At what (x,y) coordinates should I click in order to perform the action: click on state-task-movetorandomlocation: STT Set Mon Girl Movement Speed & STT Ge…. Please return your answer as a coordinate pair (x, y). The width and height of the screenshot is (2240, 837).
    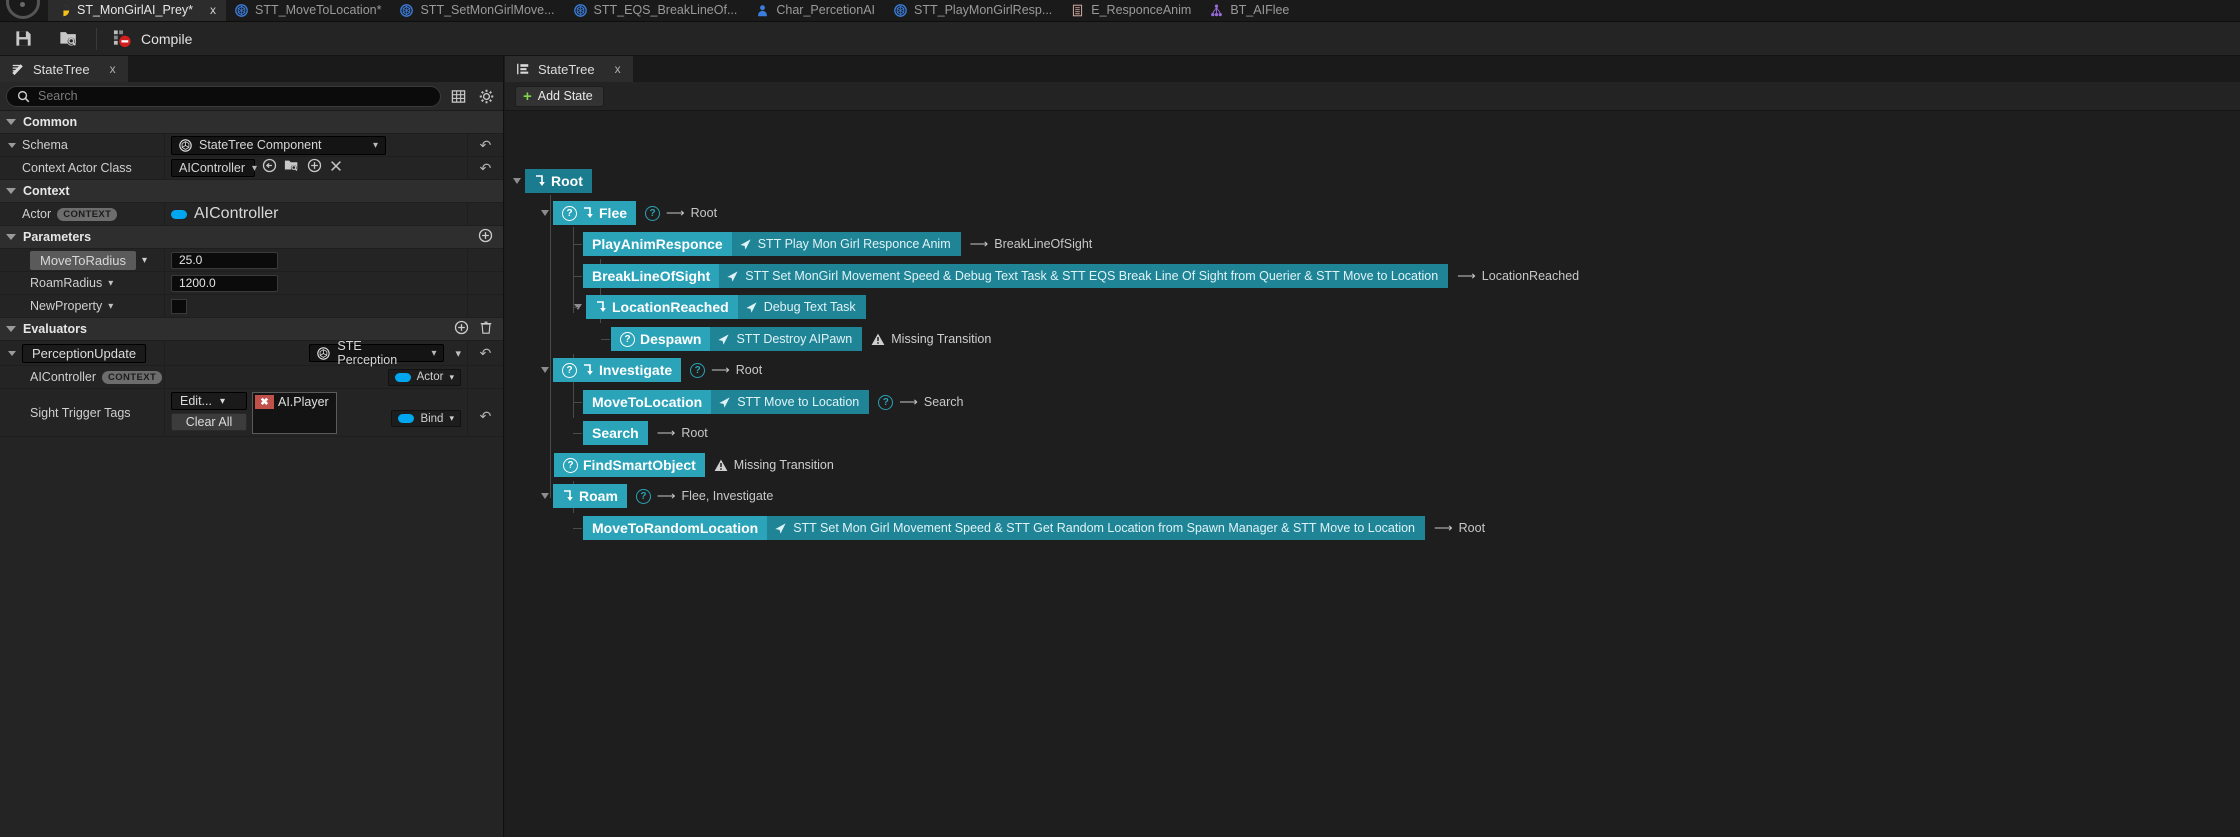
    Looking at the image, I should click on (1096, 528).